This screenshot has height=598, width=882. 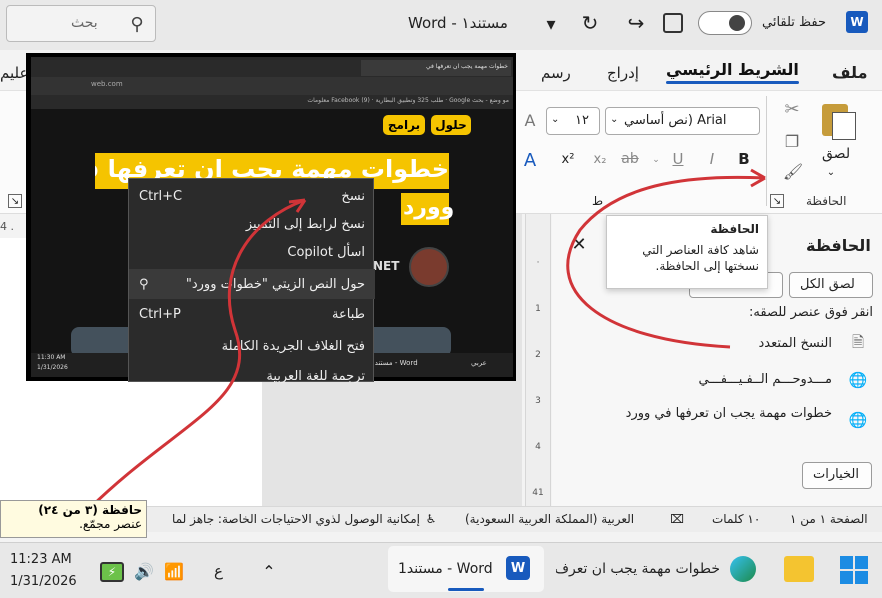 I want to click on clipboard-item-text: خطوات مهمة يجب ان تعرفها في وورد, so click(x=728, y=413).